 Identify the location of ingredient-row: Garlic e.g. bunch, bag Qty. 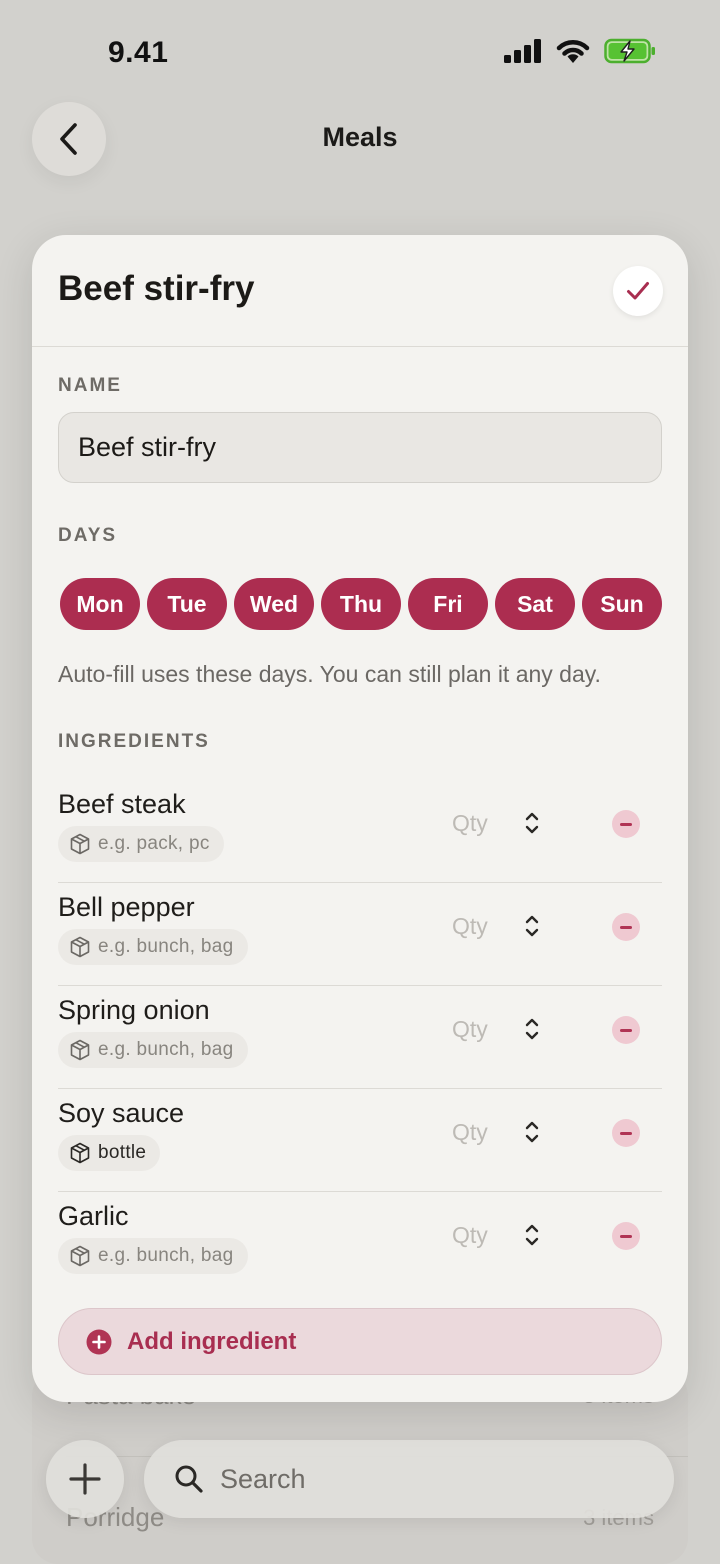
(360, 1243).